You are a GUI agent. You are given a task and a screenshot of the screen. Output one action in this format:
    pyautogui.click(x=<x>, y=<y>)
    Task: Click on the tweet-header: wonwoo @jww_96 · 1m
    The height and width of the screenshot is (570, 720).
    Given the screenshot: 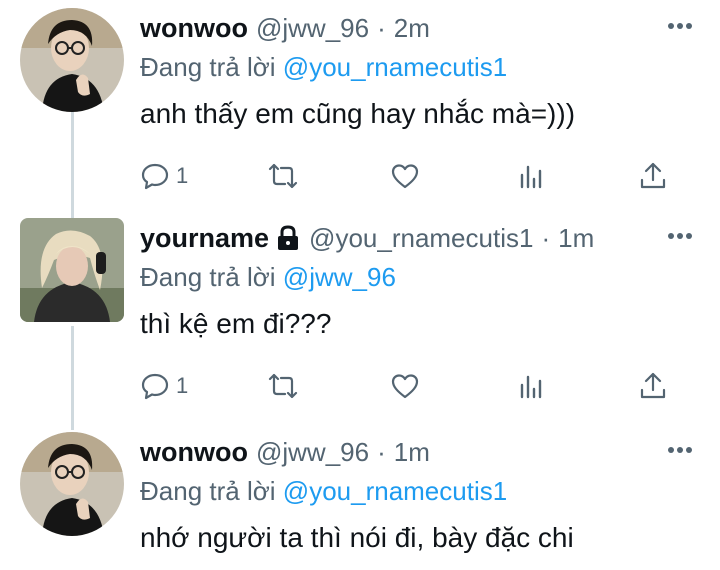 What is the action you would take?
    pyautogui.click(x=285, y=452)
    